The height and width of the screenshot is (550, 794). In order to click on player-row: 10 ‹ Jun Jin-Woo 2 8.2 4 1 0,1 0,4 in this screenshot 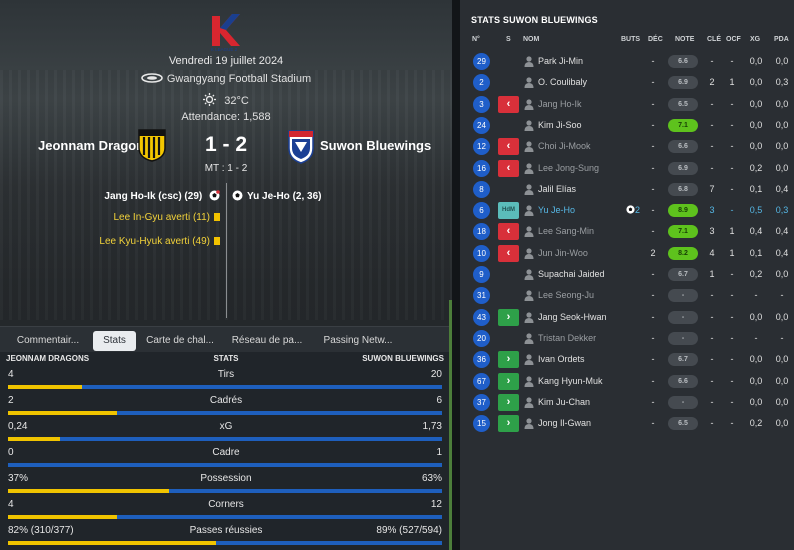, I will do `click(627, 254)`.